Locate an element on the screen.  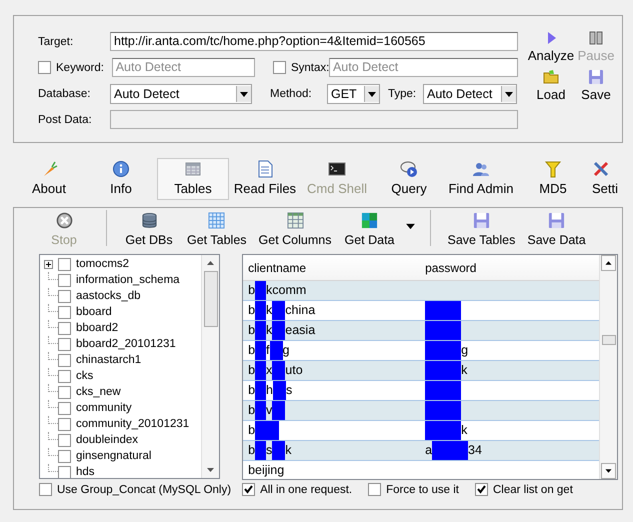
pause-icon is located at coordinates (596, 38).